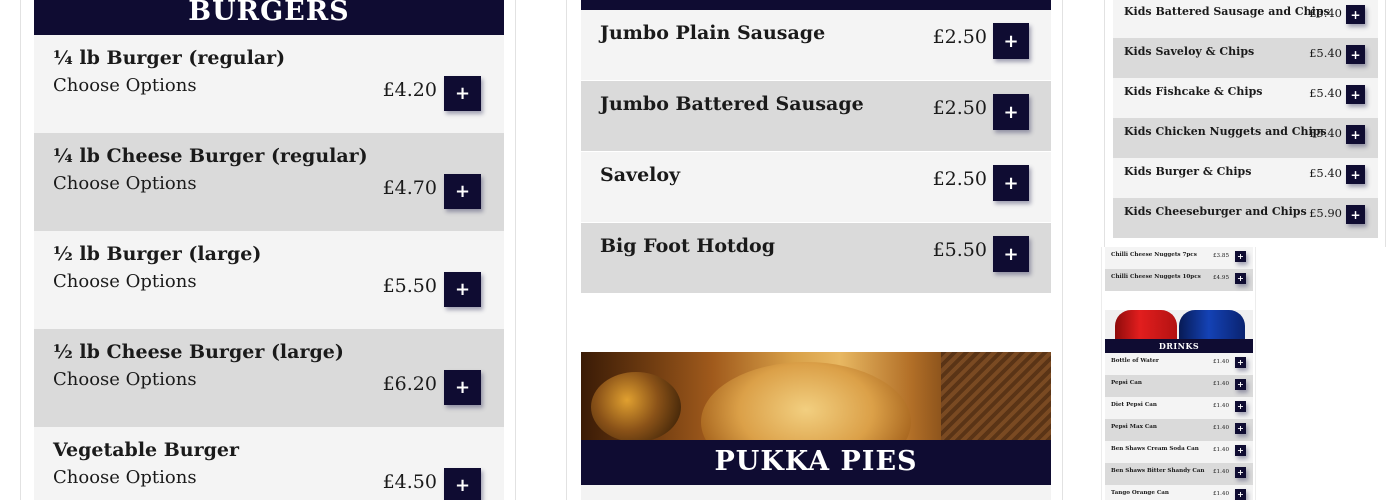  What do you see at coordinates (157, 254) in the screenshot?
I see `item-name: ½ lb Burger (large)` at bounding box center [157, 254].